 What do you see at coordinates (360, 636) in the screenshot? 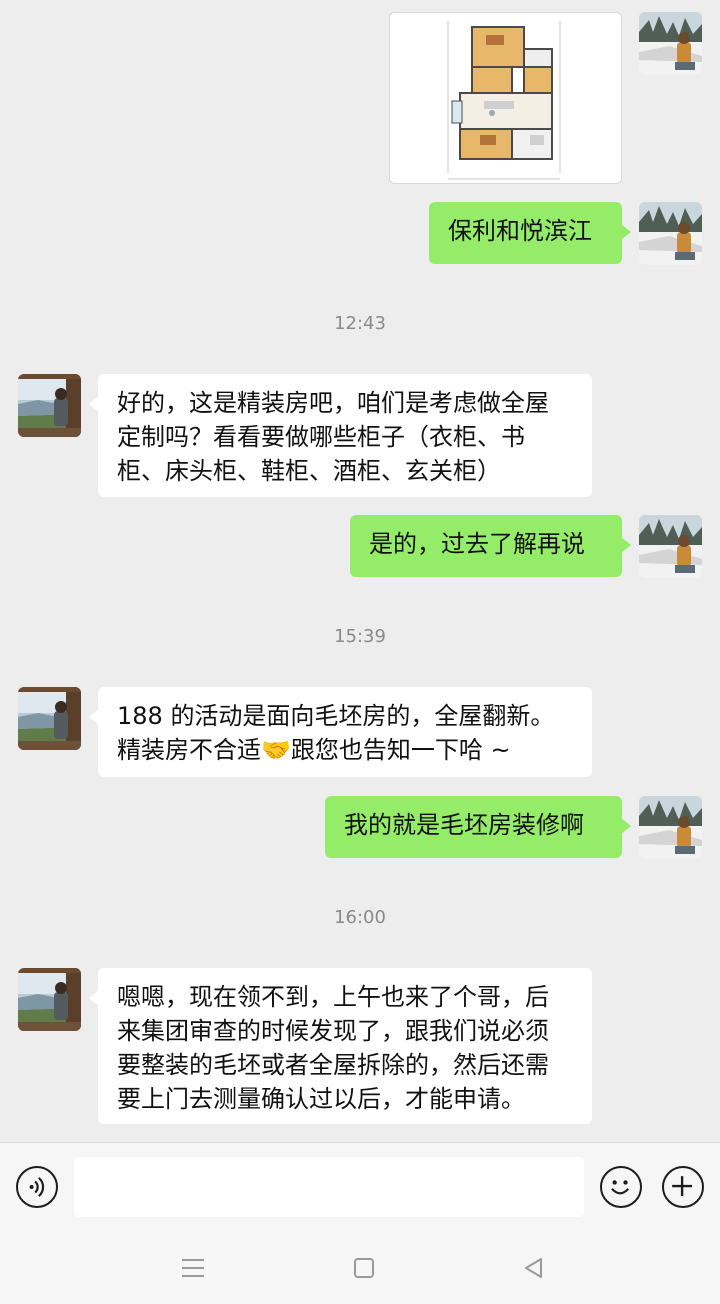
I see `timestamp: 15:39` at bounding box center [360, 636].